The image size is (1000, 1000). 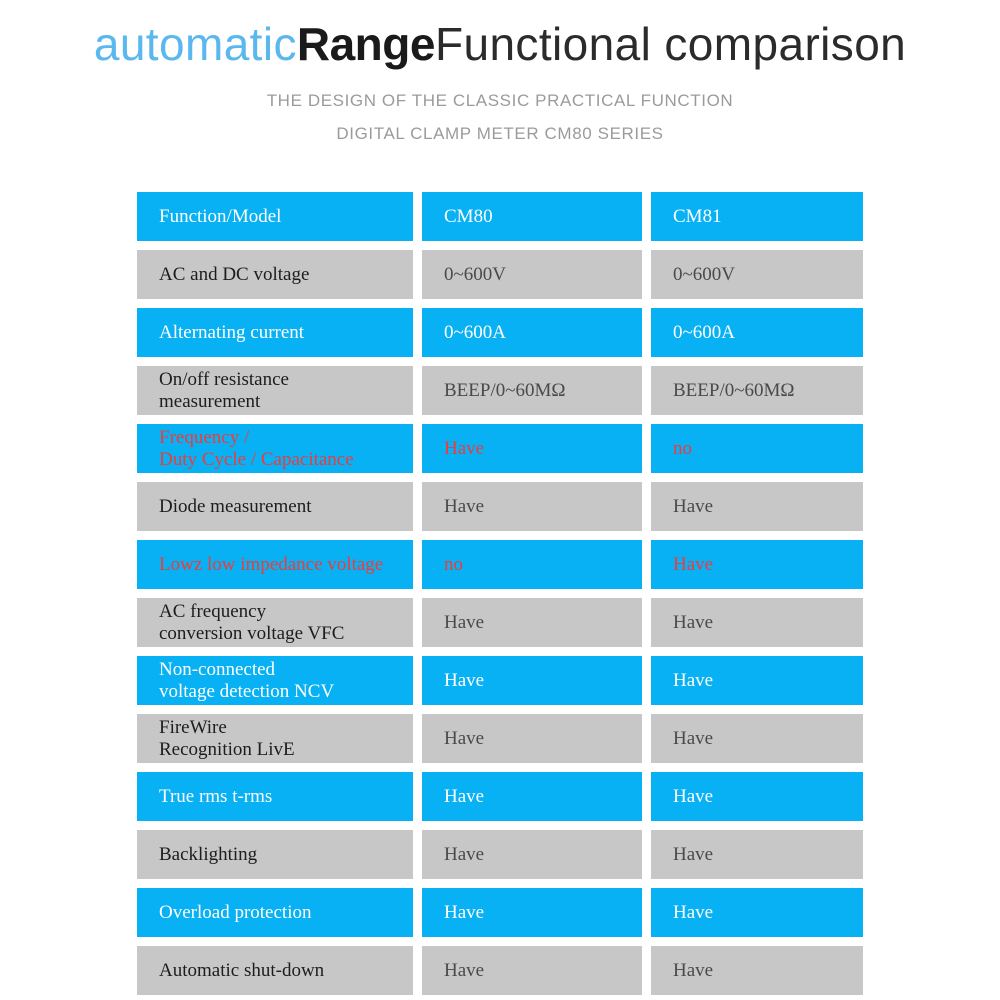 I want to click on table-row: Backlighting Have Have, so click(x=500, y=854).